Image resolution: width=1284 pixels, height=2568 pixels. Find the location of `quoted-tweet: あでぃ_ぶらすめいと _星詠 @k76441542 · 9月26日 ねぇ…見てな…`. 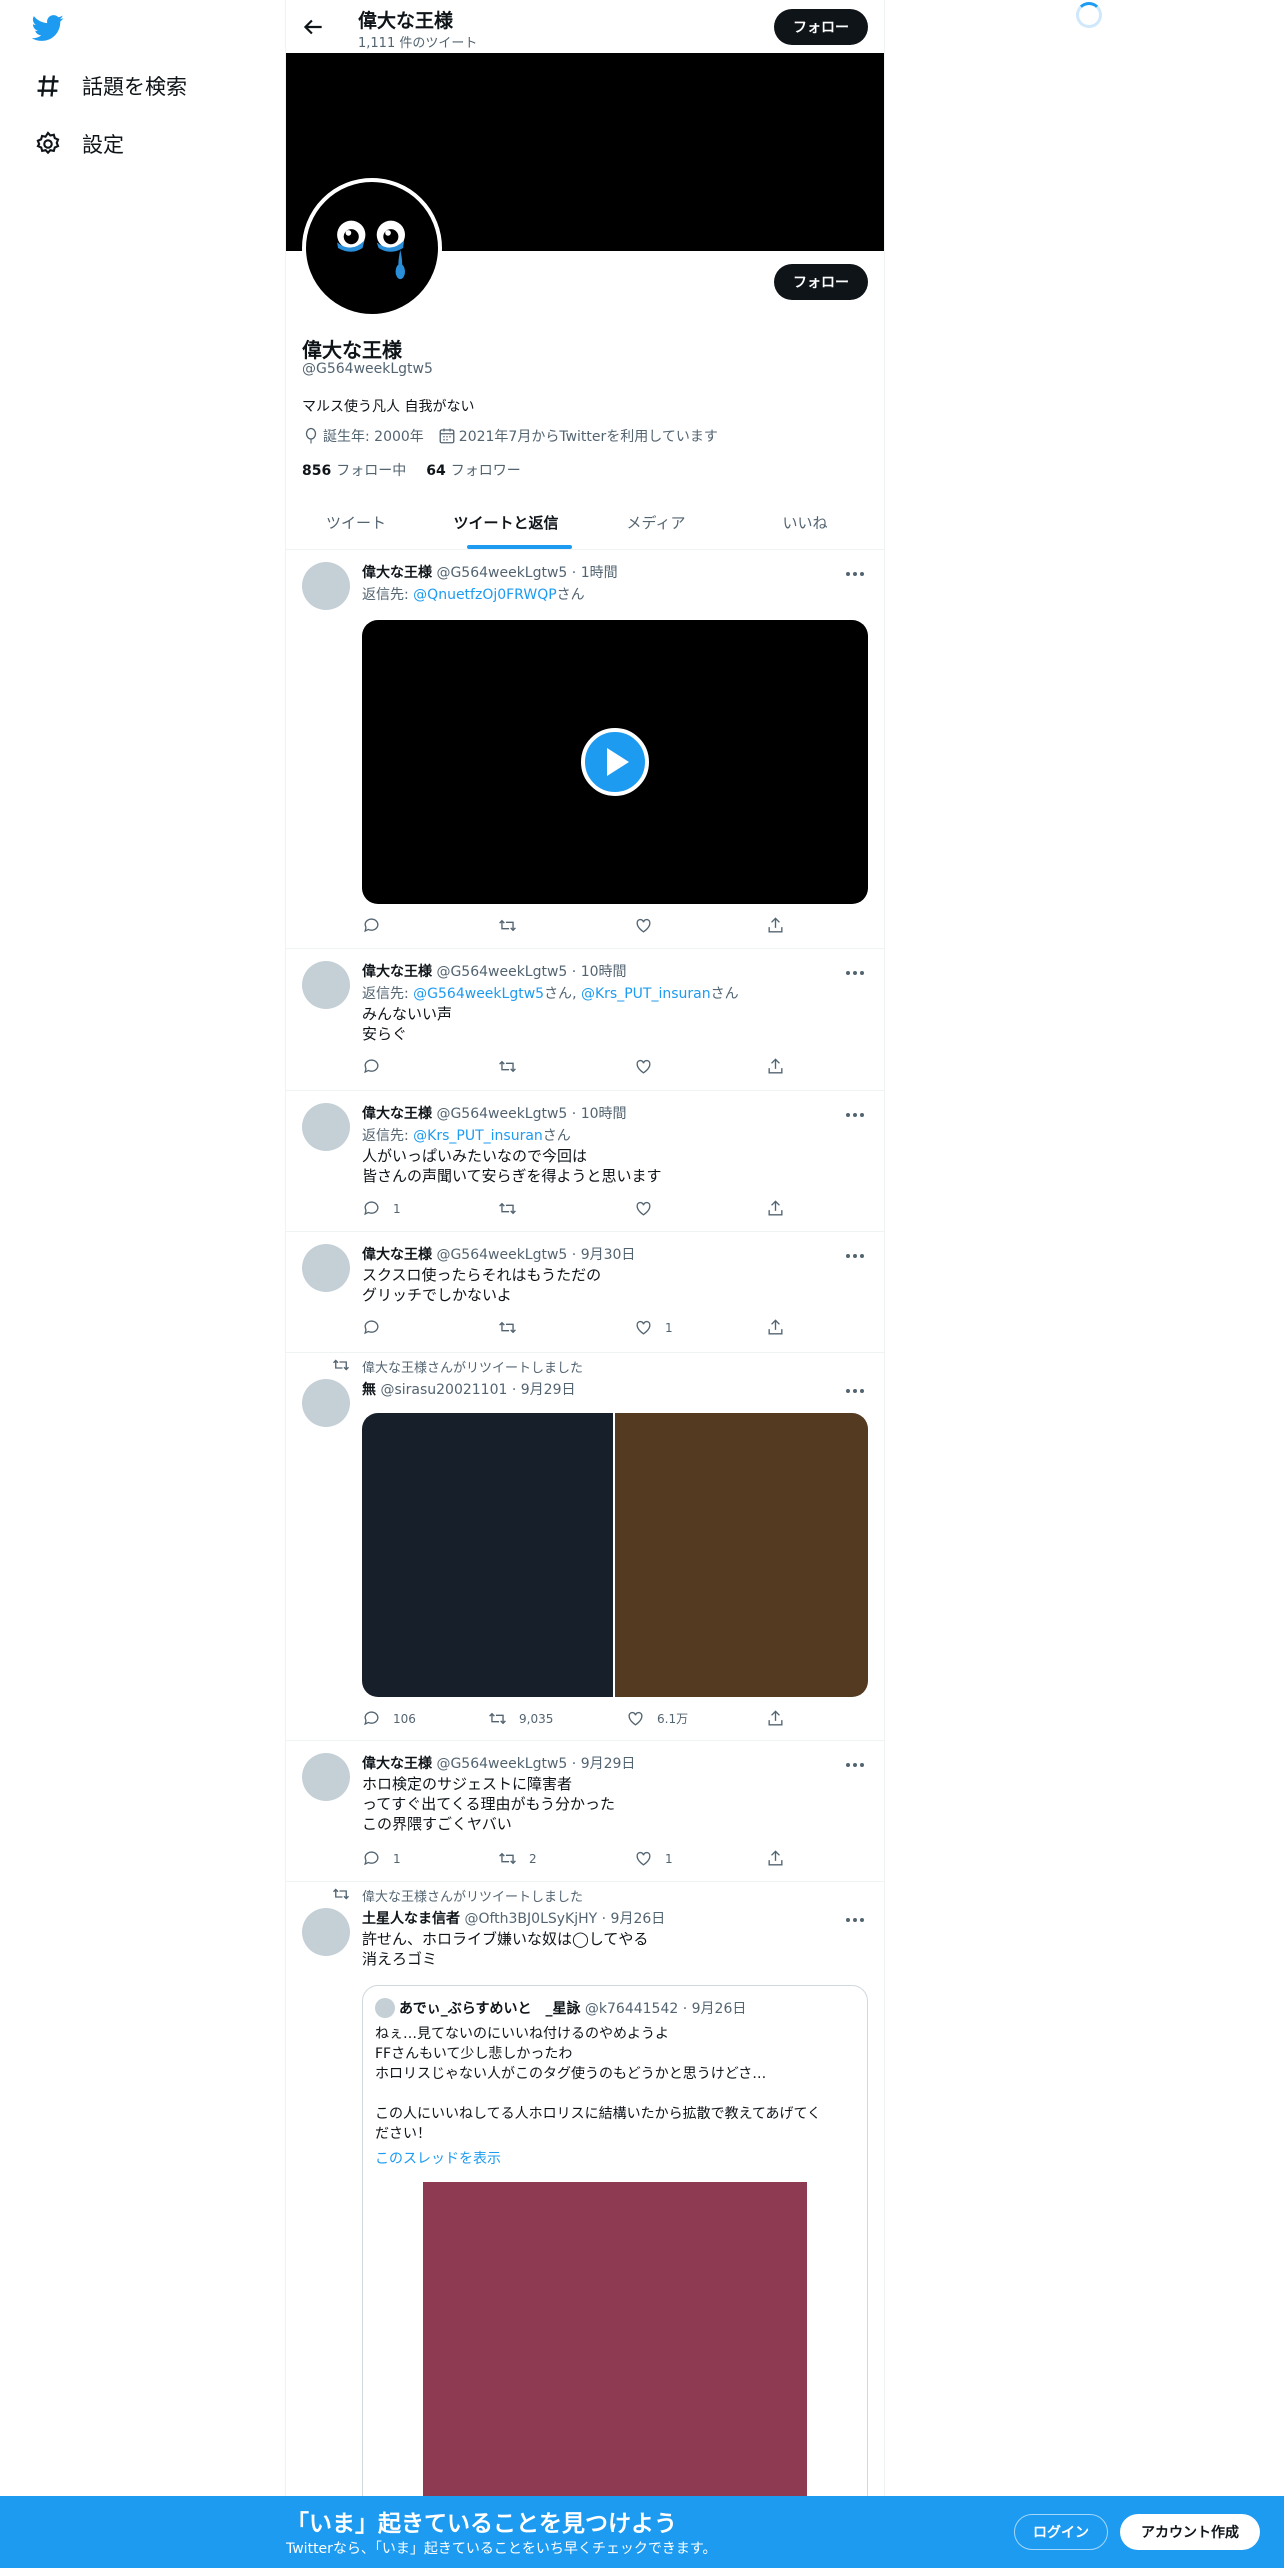

quoted-tweet: あでぃ_ぶらすめいと _星詠 @k76441542 · 9月26日 ねぇ…見てな… is located at coordinates (615, 2266).